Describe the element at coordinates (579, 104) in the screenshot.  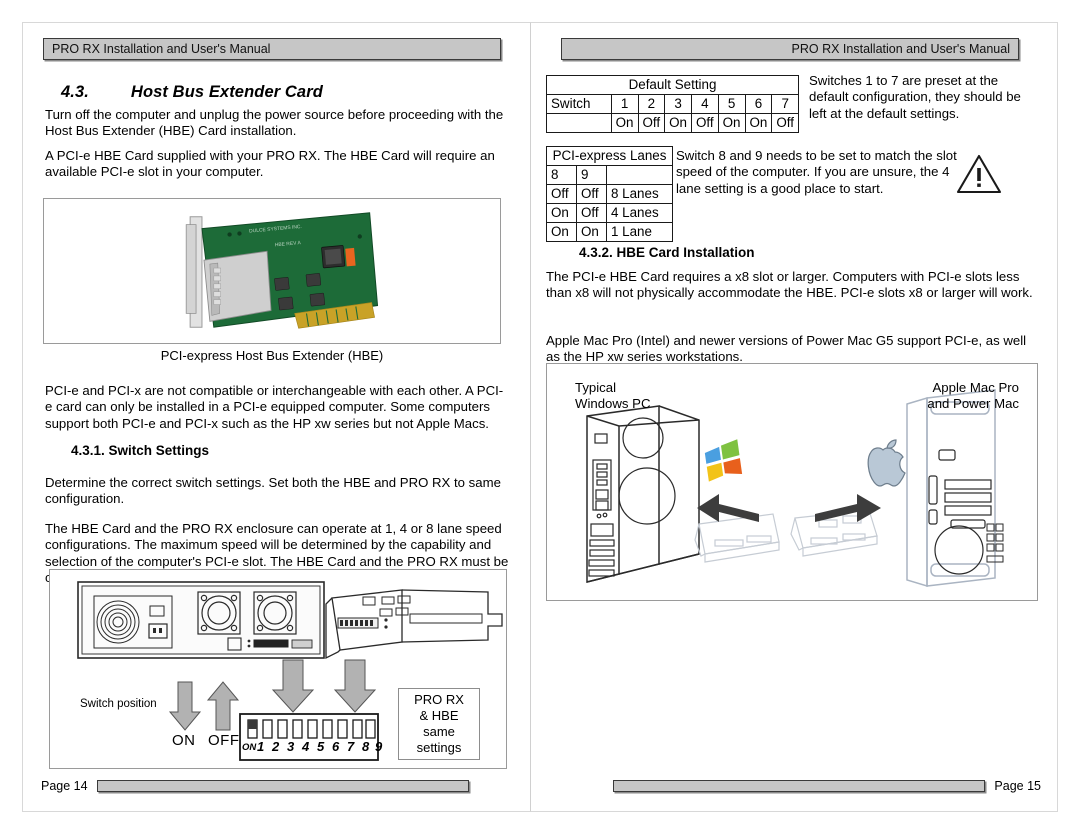
I see `default-setting-row-label: Switch` at that location.